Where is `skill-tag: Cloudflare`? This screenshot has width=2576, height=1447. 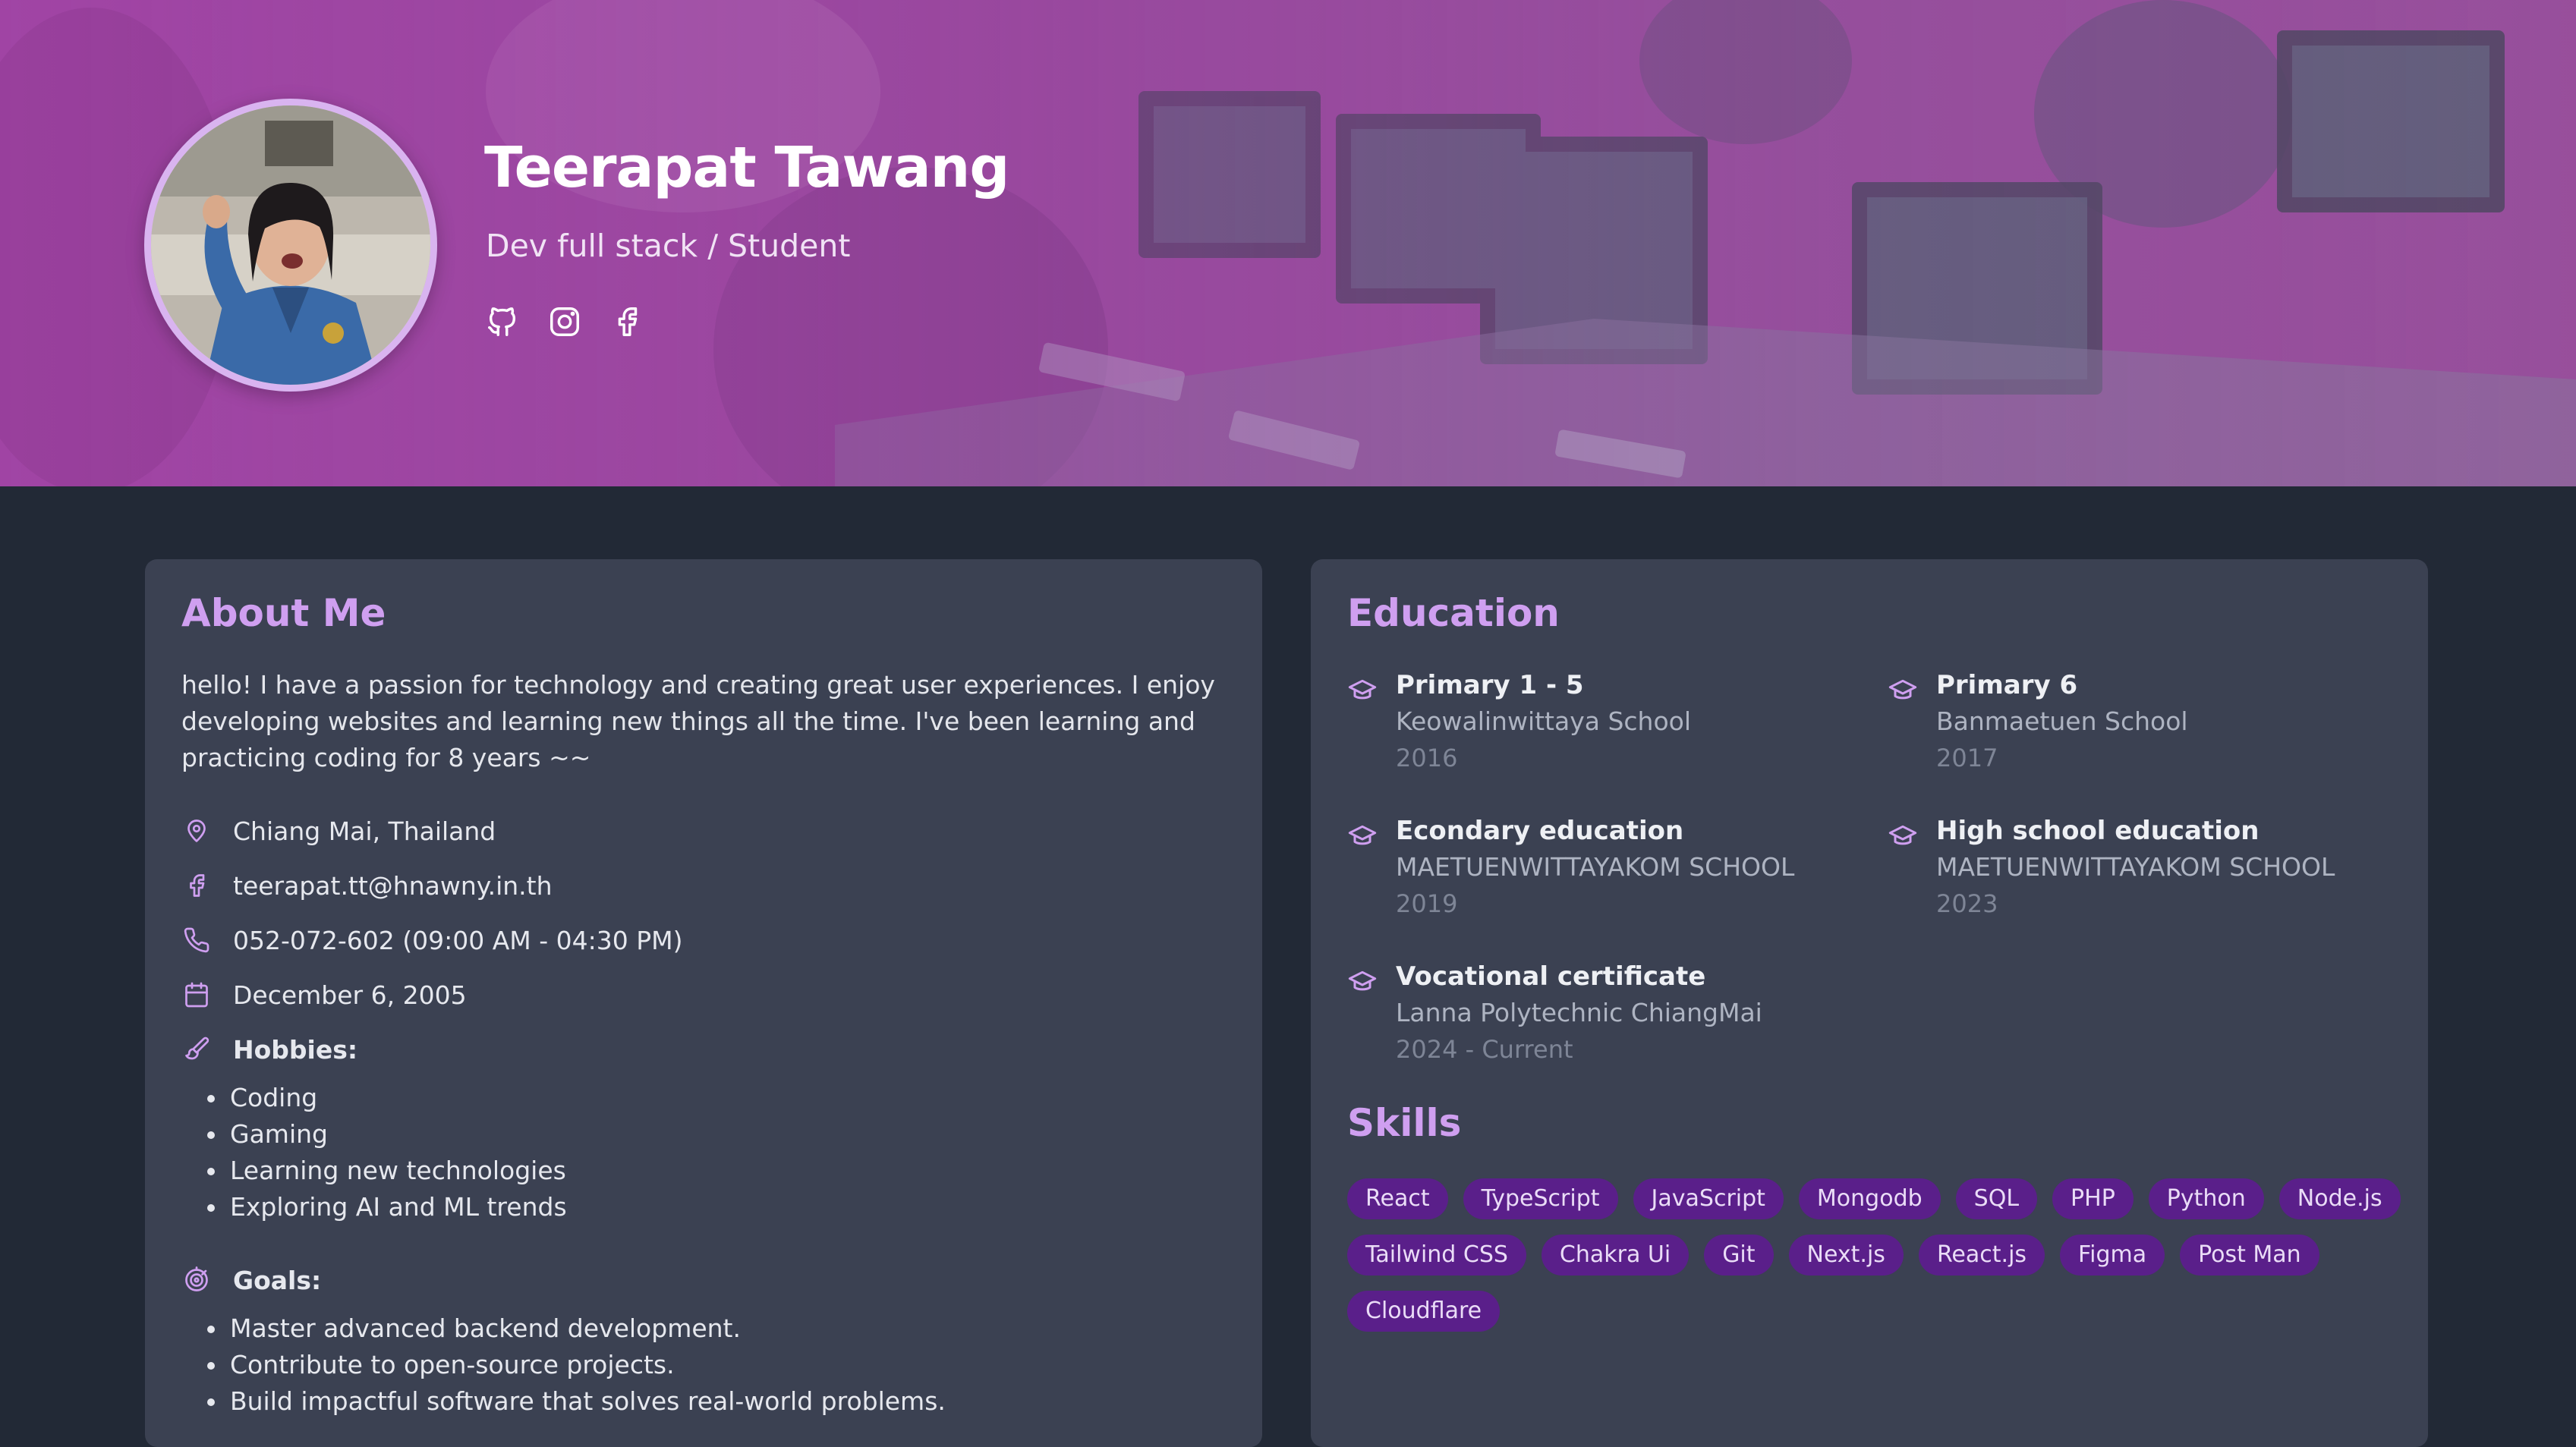
skill-tag: Cloudflare is located at coordinates (1424, 1311).